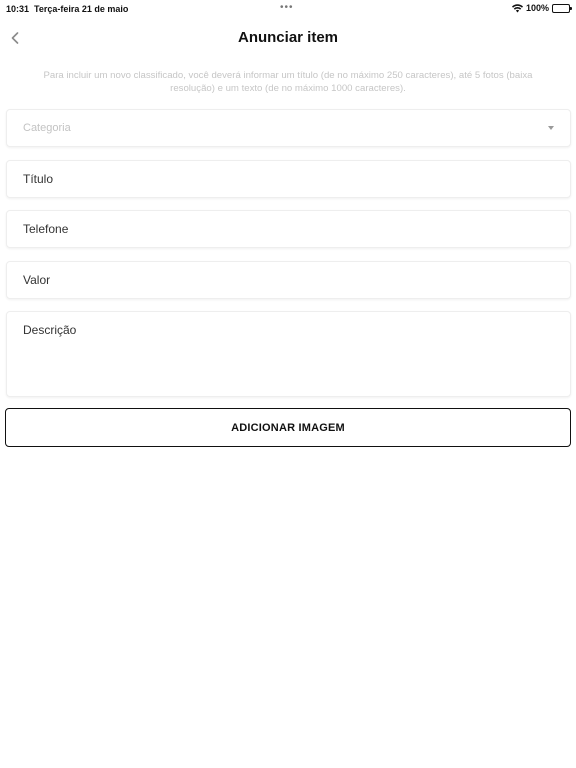  Describe the element at coordinates (517, 8) in the screenshot. I see `wifi-icon` at that location.